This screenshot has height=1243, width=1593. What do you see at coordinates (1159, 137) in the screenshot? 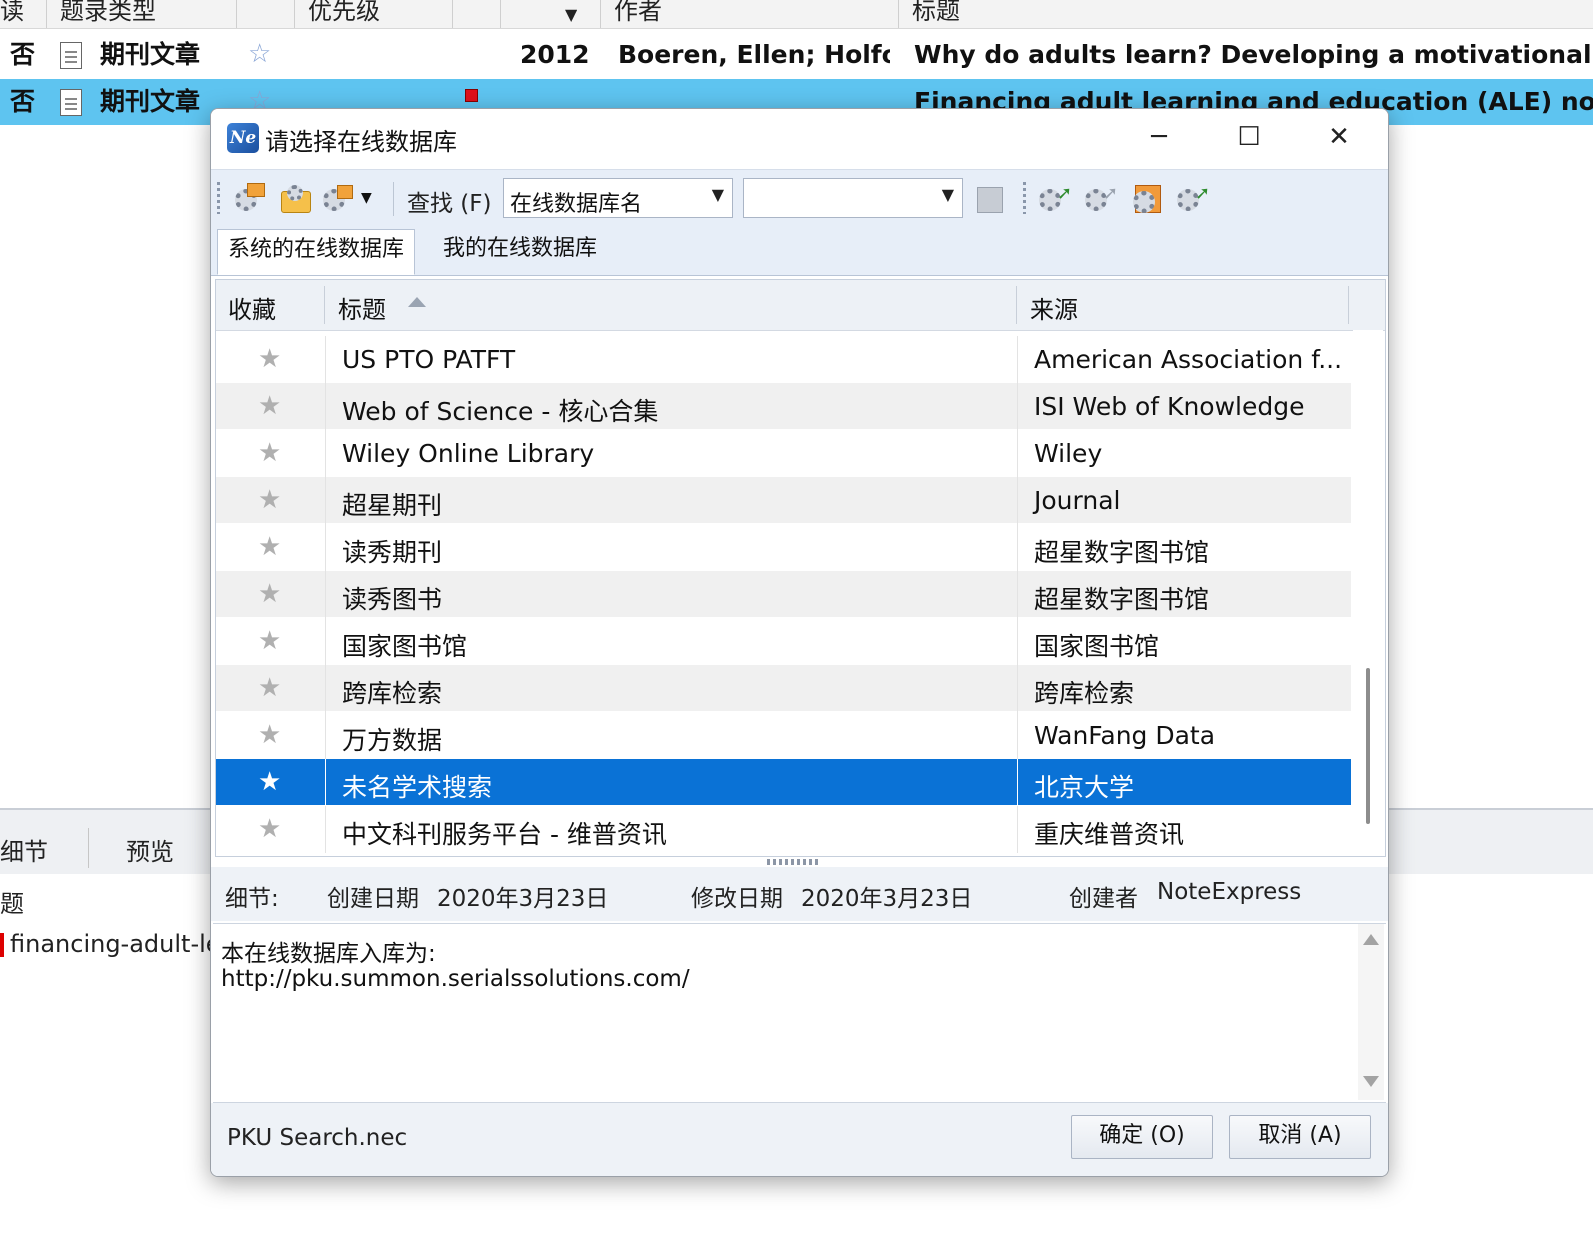
I see `minimize-button: ─` at bounding box center [1159, 137].